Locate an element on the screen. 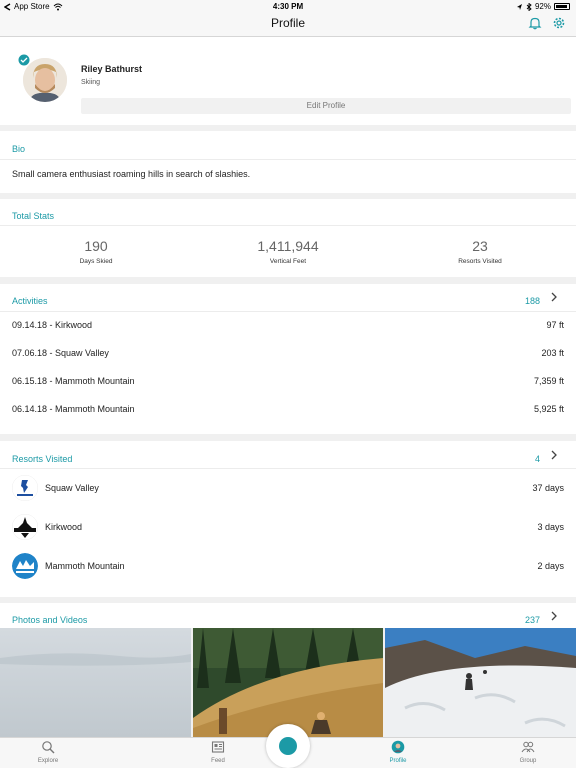 The image size is (576, 768). nav-bar: Profile is located at coordinates (288, 24).